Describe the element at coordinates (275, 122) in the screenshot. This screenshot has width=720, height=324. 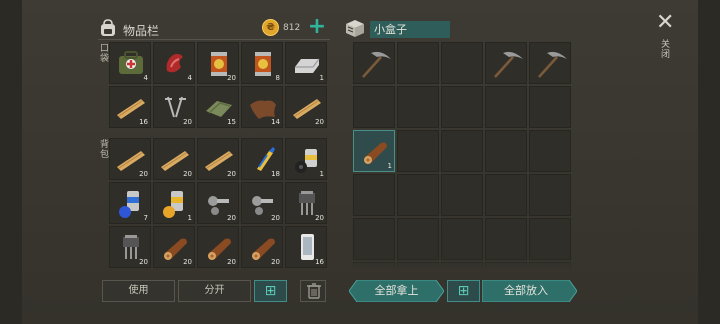
I see `item-count: 14` at that location.